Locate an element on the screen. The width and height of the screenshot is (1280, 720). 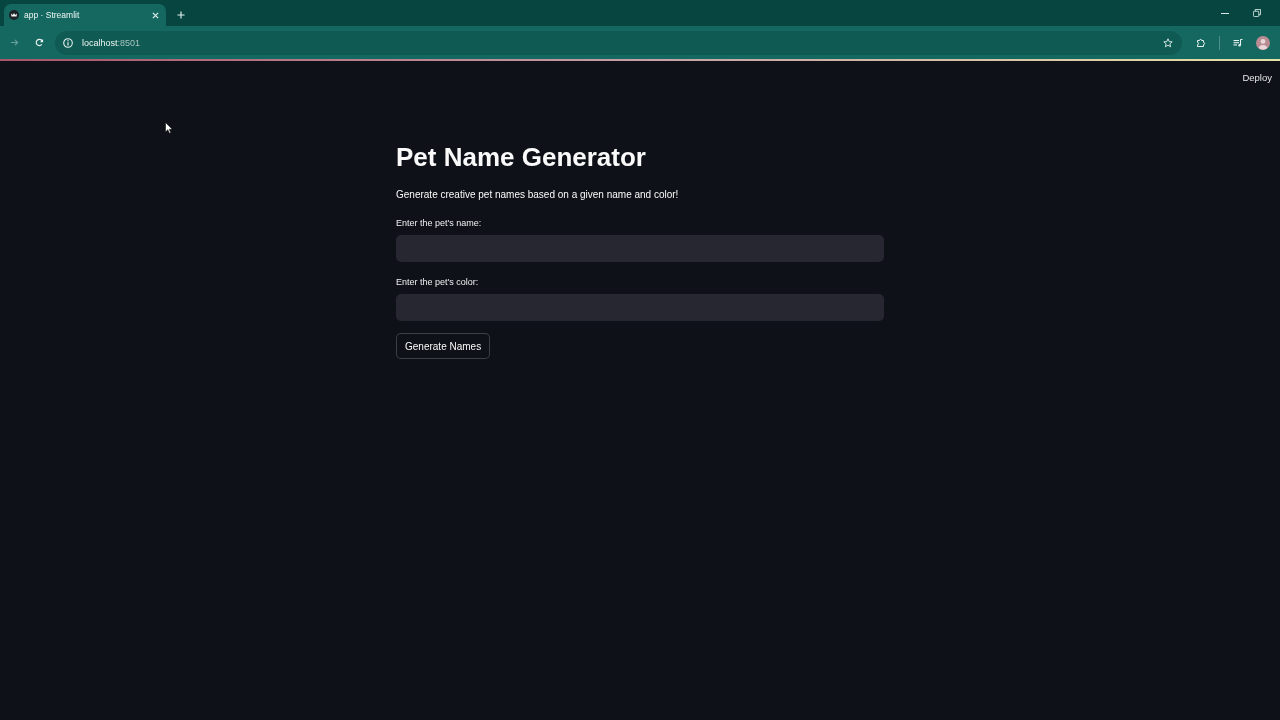
restore-icon is located at coordinates (1257, 13).